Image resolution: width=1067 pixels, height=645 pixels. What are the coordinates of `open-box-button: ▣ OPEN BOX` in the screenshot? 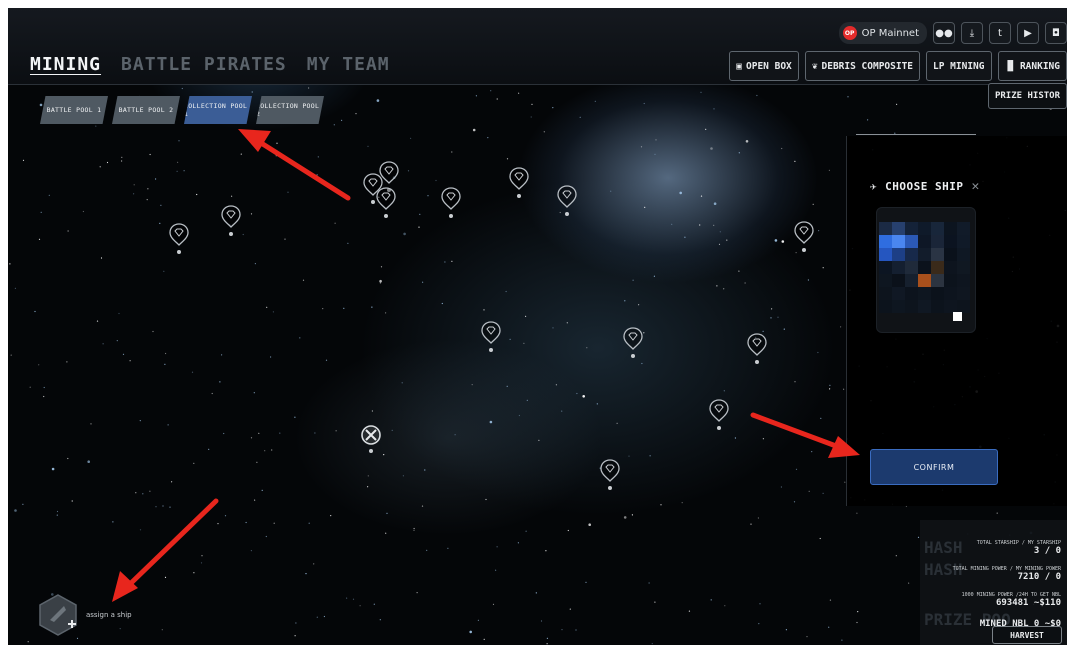 It's located at (764, 66).